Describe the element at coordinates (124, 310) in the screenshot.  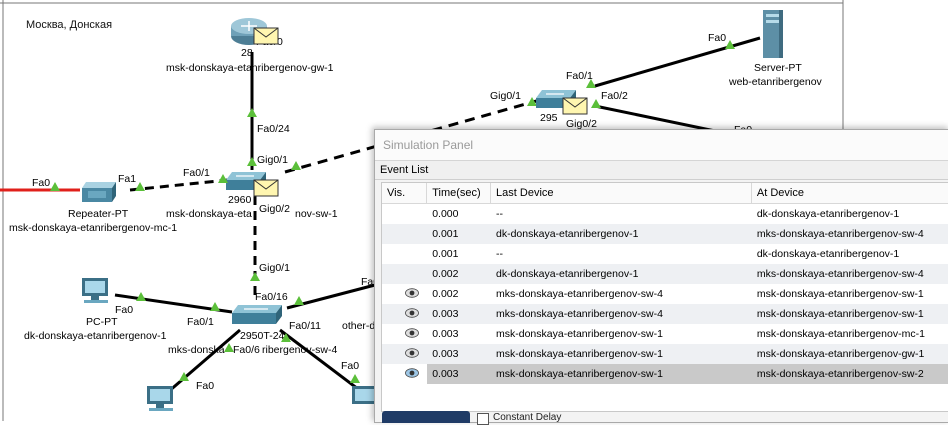
I see `pc-fa0-label: Fa0` at that location.